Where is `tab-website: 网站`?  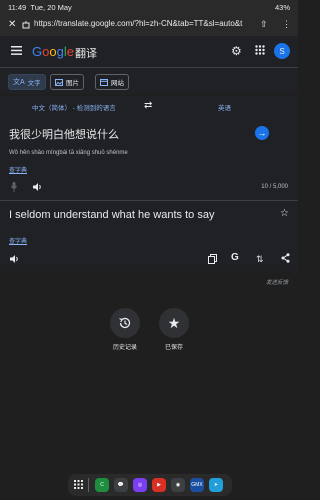
tab-website: 网站 is located at coordinates (112, 82).